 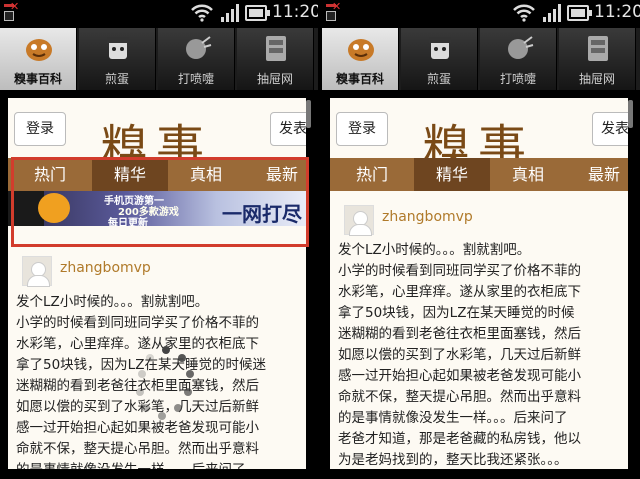 I want to click on category-latest: 最新, so click(x=597, y=174).